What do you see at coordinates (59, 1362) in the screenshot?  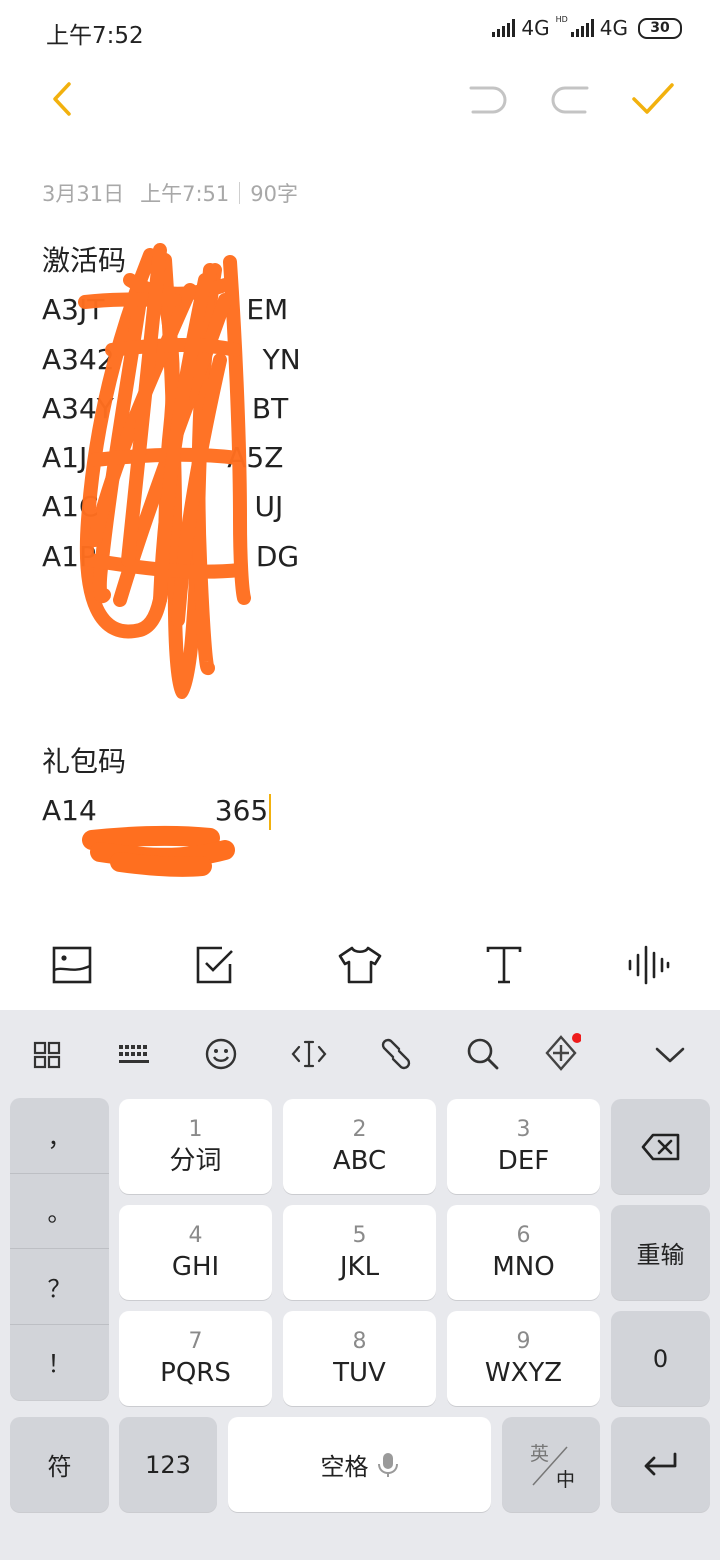 I see `punct-key-exclamation: ！` at bounding box center [59, 1362].